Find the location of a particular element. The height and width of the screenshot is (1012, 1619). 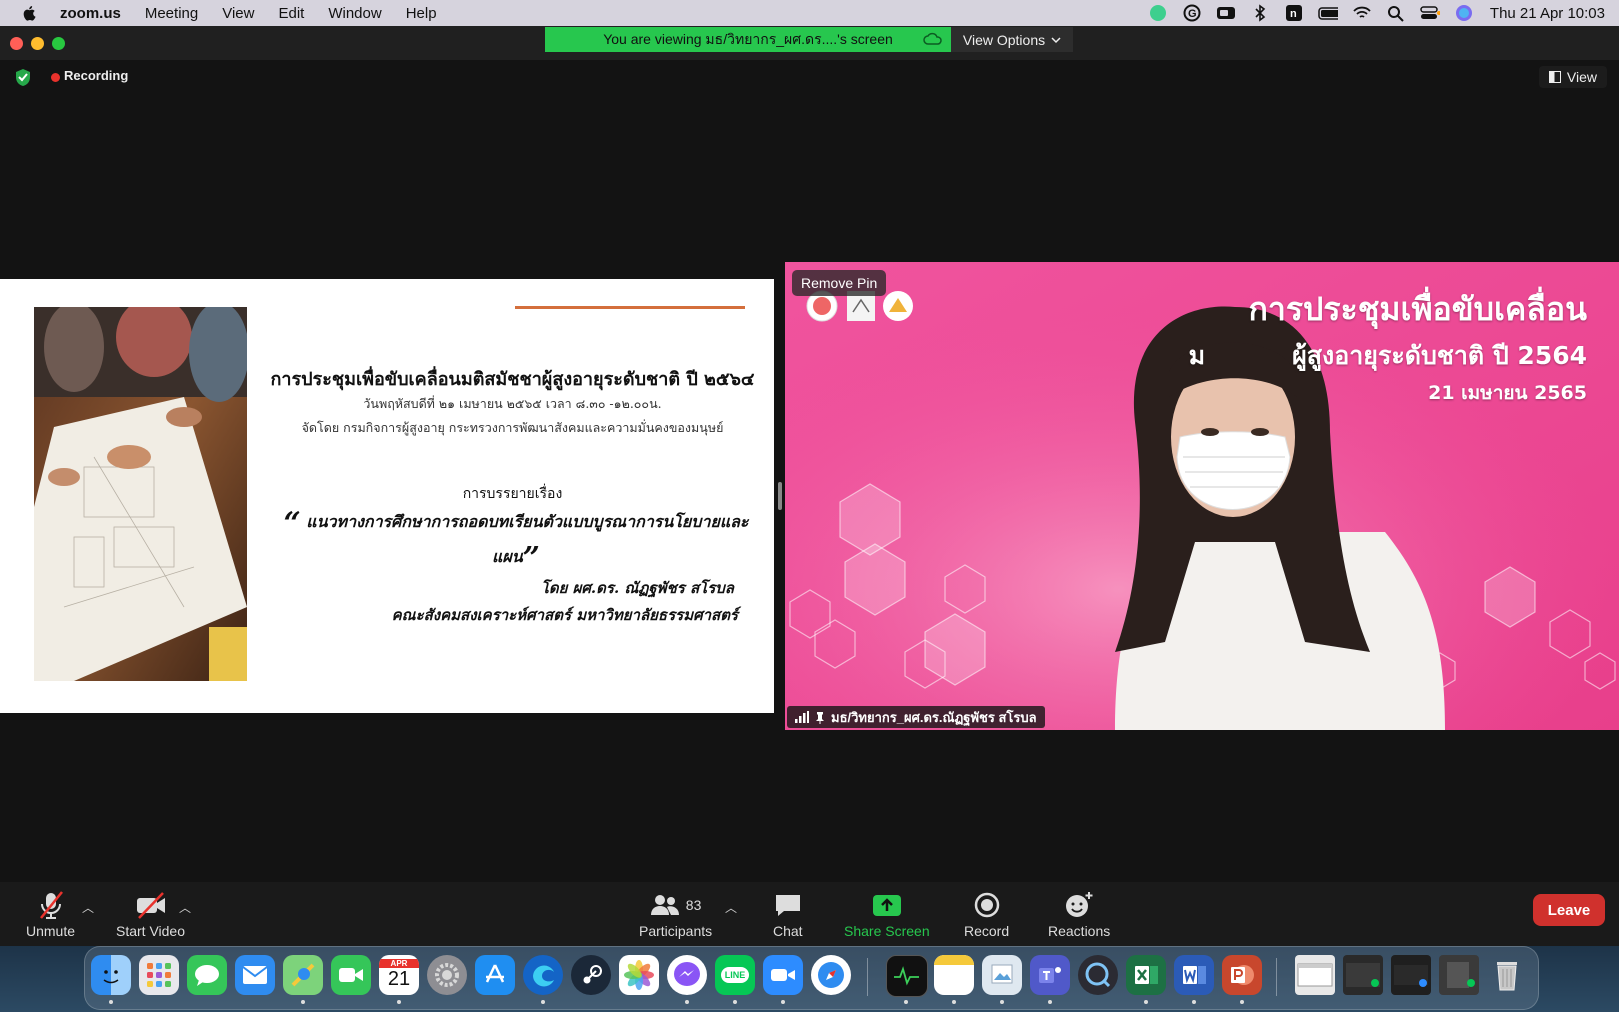

search-icon is located at coordinates (1396, 13).